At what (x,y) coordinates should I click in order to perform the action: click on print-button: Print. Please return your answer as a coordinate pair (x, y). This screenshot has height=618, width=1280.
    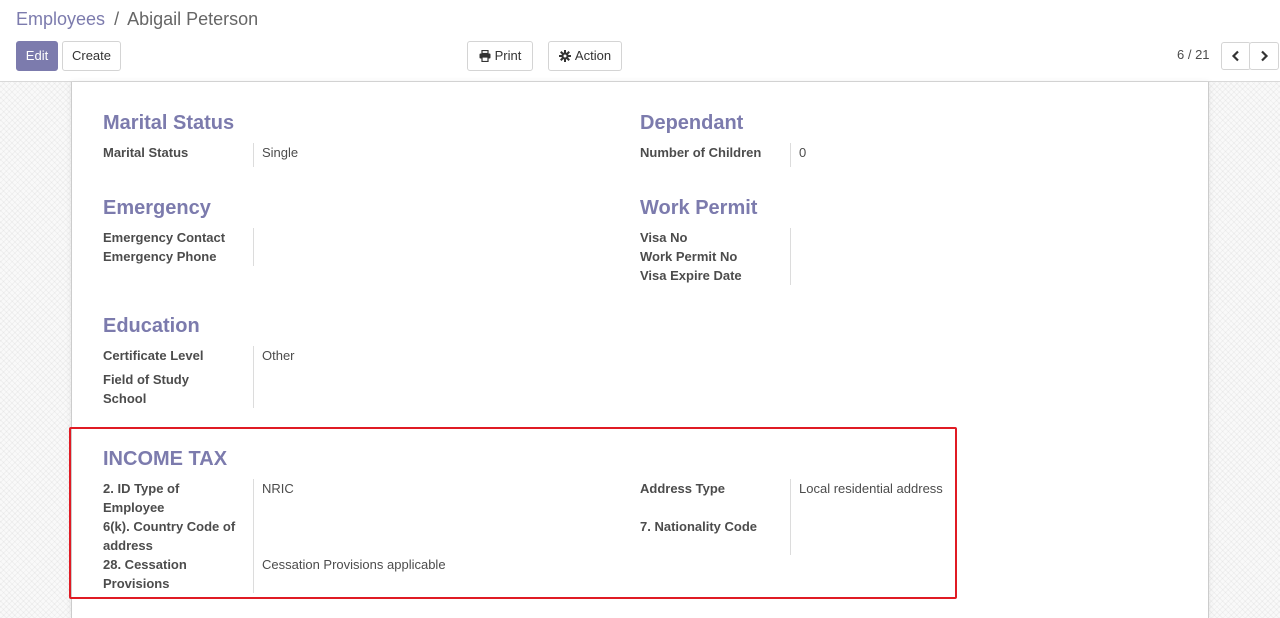
    Looking at the image, I should click on (500, 56).